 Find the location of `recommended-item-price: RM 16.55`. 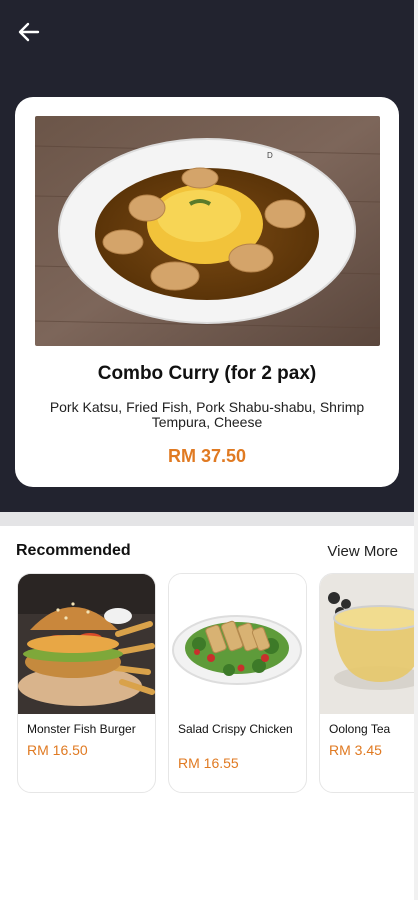

recommended-item-price: RM 16.55 is located at coordinates (208, 763).